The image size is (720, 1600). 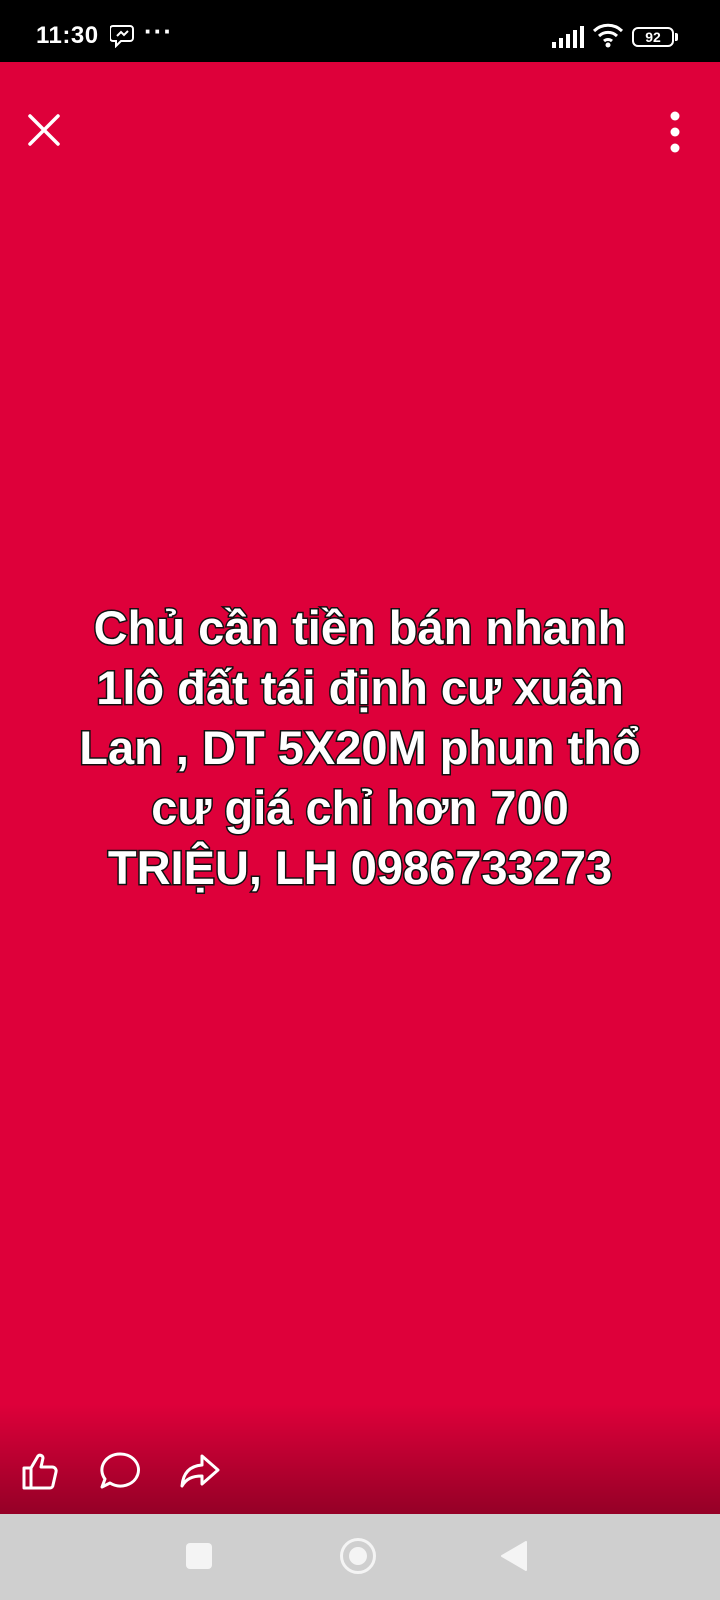 I want to click on wifi-icon, so click(x=608, y=35).